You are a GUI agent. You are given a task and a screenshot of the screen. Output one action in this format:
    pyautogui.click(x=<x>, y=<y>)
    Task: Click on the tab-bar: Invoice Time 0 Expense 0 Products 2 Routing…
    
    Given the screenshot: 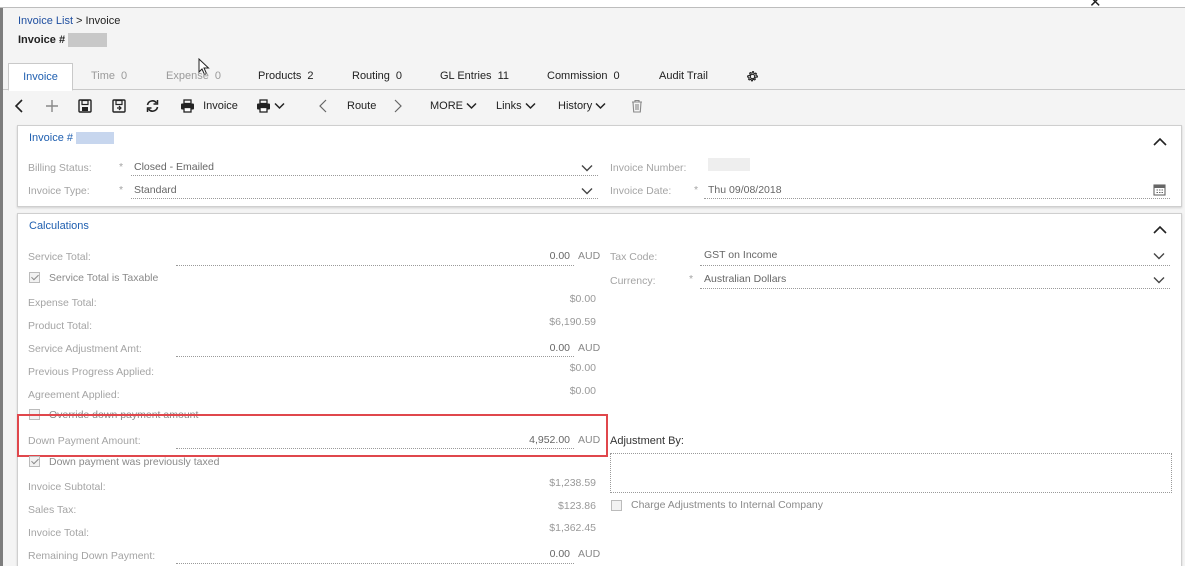 What is the action you would take?
    pyautogui.click(x=594, y=77)
    